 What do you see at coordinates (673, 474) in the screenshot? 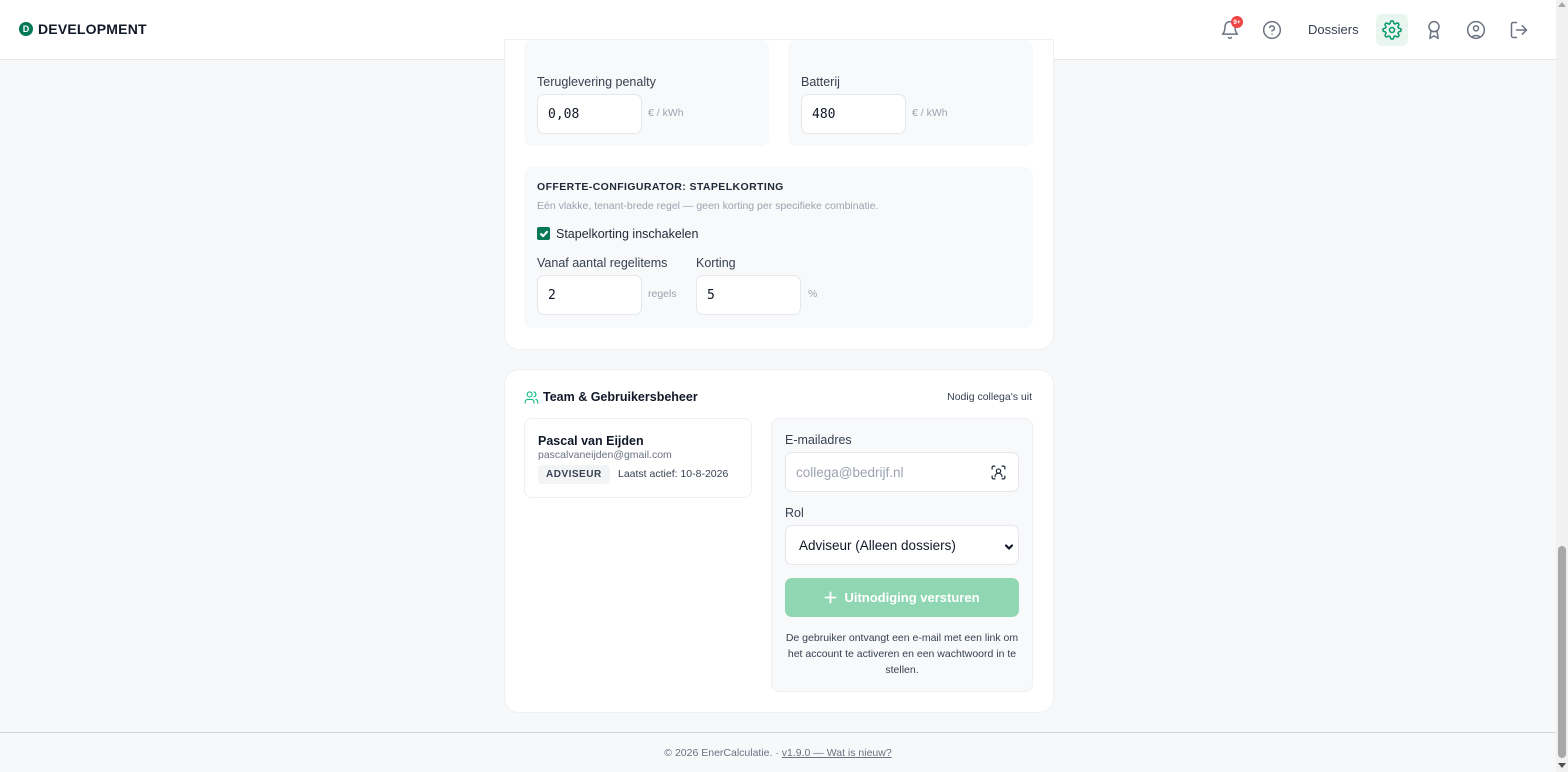
I see `user-last-active: Laatst actief: 10-8-2026` at bounding box center [673, 474].